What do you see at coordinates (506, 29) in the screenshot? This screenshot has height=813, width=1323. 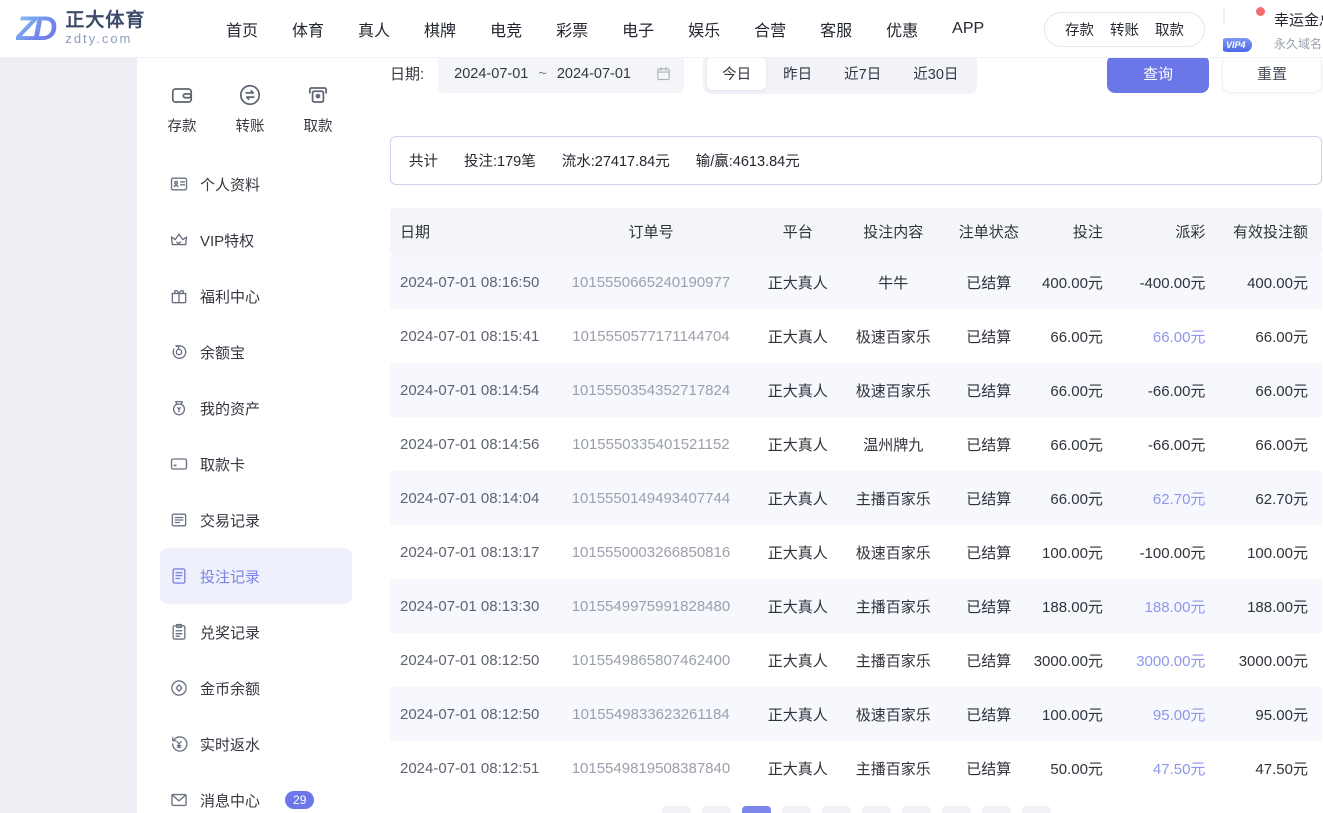 I see `nav-item: 电竞` at bounding box center [506, 29].